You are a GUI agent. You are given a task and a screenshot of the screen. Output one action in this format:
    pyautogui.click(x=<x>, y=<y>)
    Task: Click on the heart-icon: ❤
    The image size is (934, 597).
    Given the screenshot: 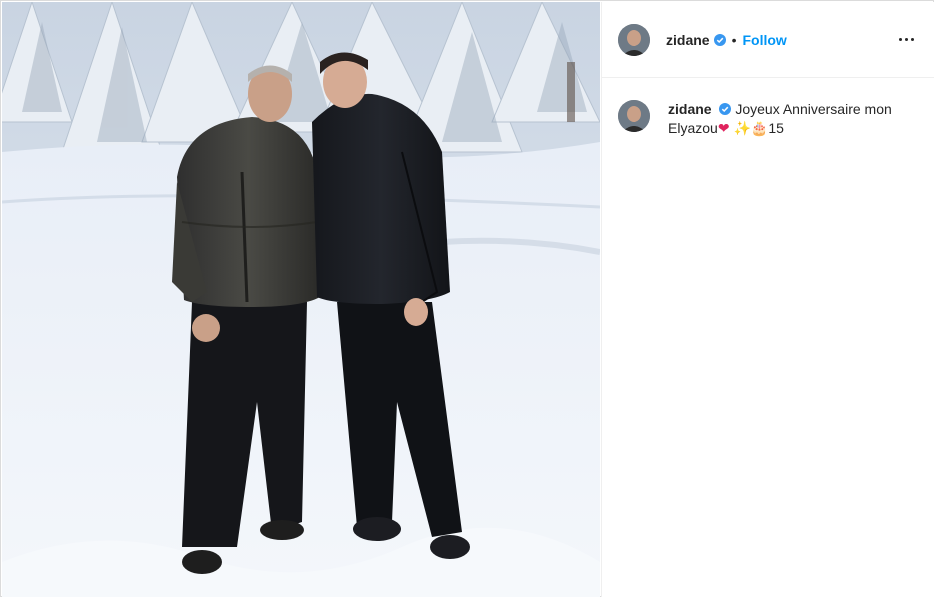 What is the action you would take?
    pyautogui.click(x=723, y=128)
    